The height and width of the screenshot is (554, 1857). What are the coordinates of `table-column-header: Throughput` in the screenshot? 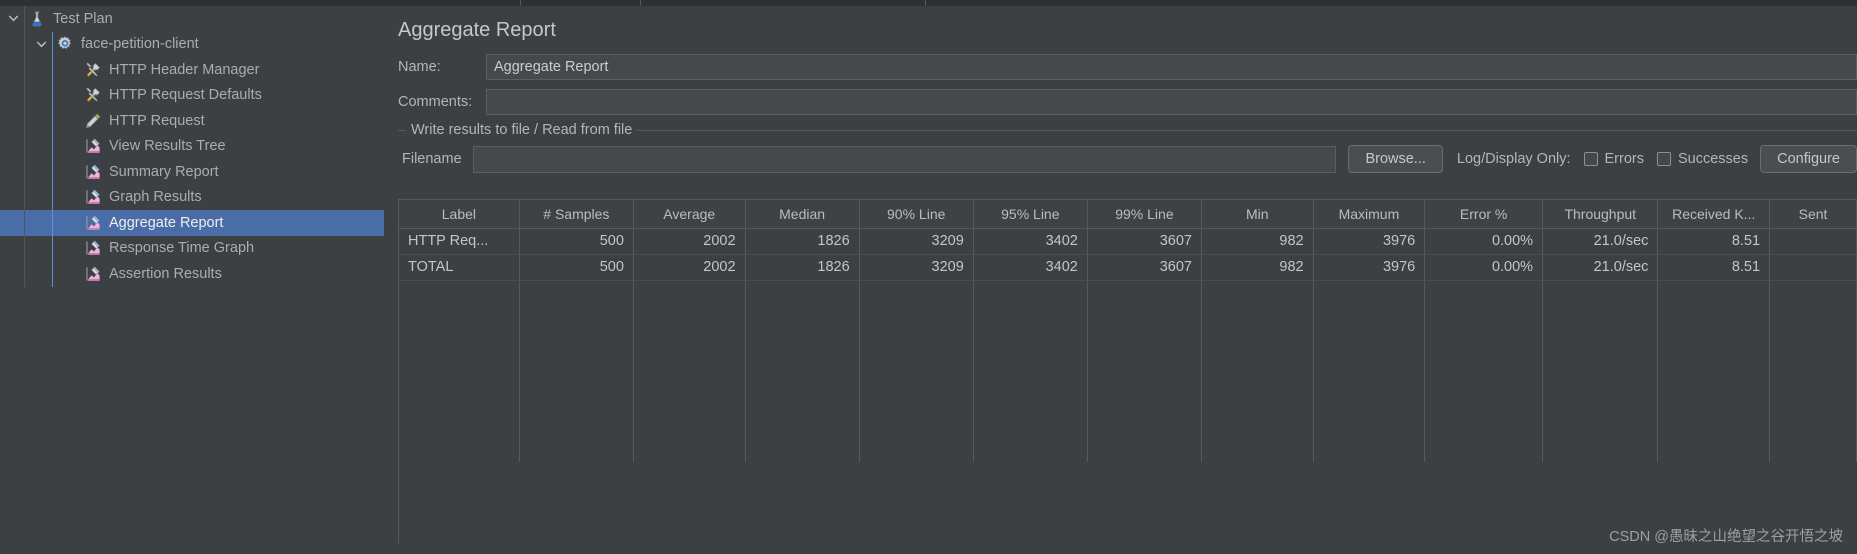 It's located at (1600, 214).